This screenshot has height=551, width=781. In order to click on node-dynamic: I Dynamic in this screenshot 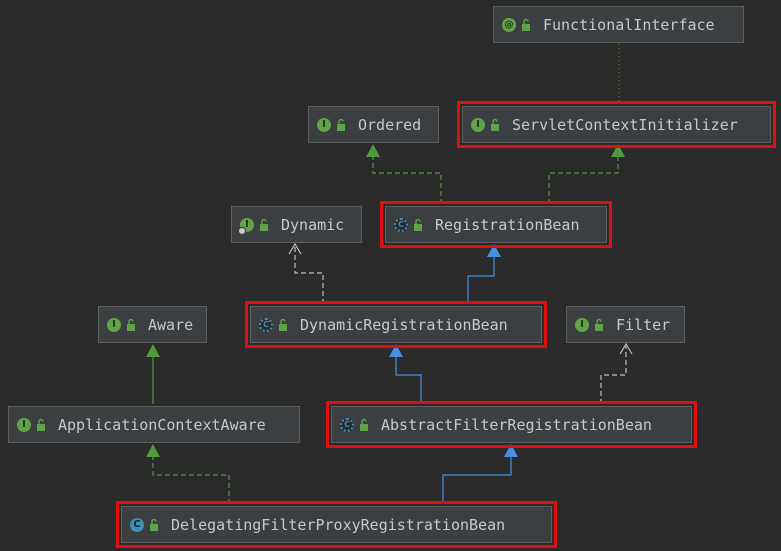, I will do `click(296, 224)`.